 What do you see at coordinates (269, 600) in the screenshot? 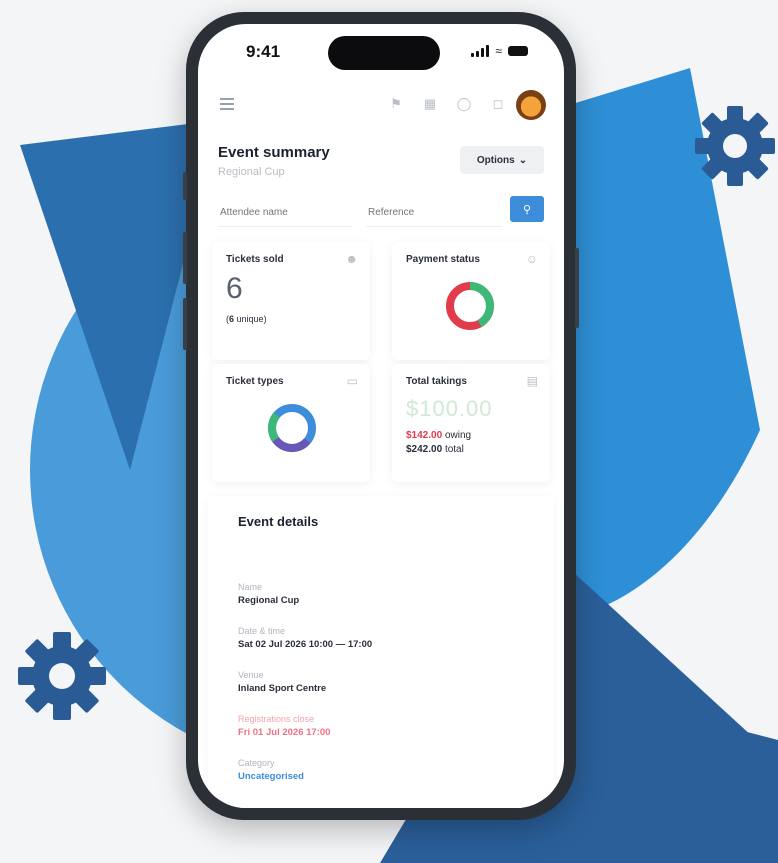
I see `field-value: Regional Cup` at bounding box center [269, 600].